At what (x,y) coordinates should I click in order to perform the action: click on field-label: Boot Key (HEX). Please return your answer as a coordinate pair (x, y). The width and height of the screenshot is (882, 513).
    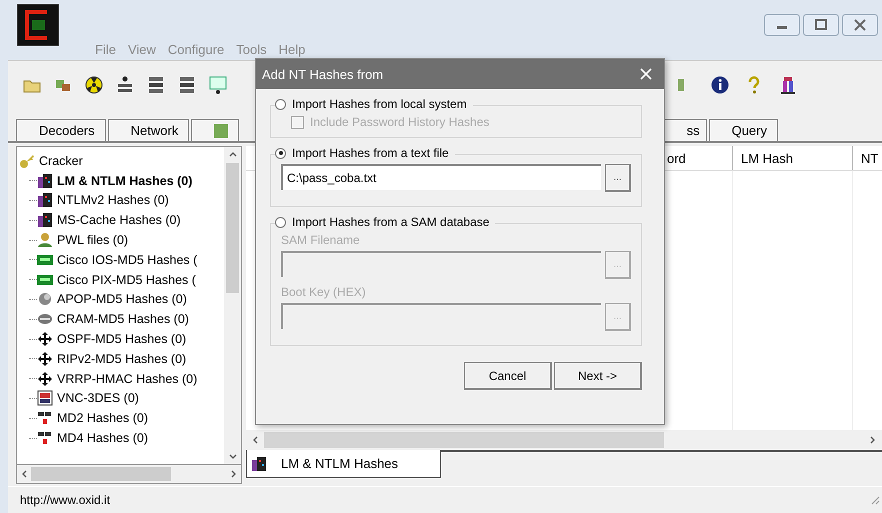
    Looking at the image, I should click on (324, 292).